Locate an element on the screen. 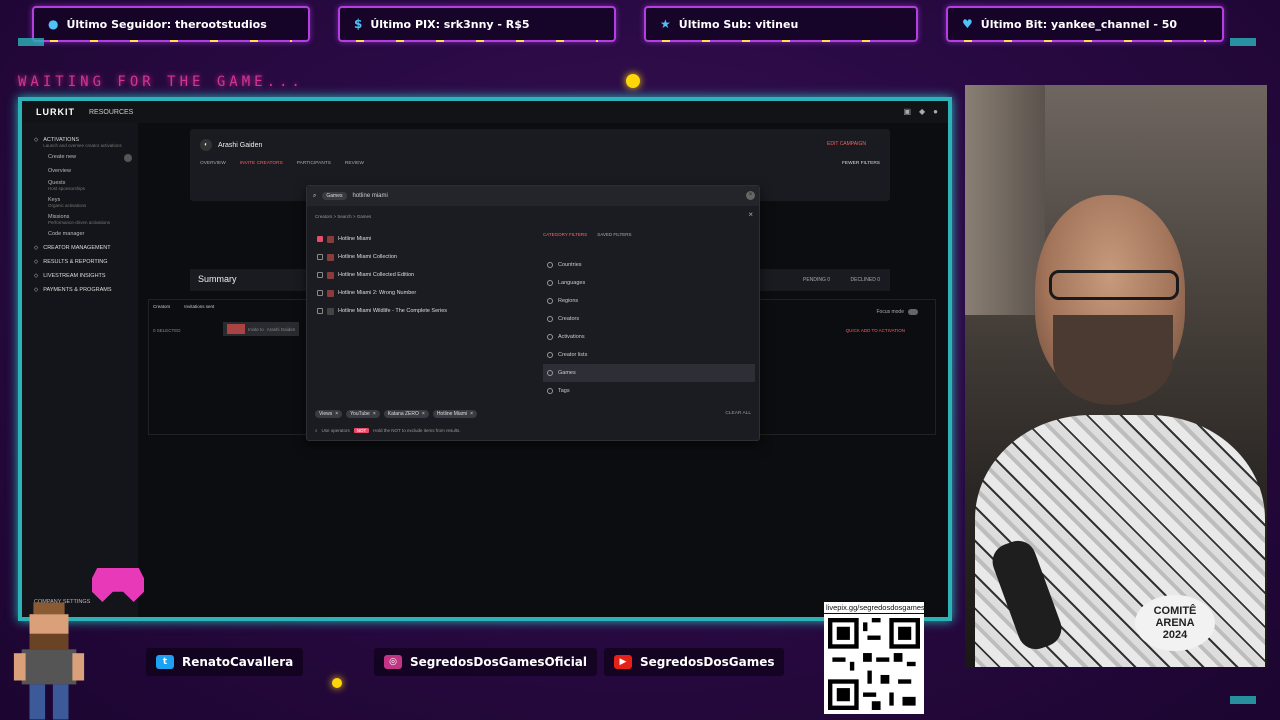 Image resolution: width=1280 pixels, height=720 pixels. section-label: PAYMENTS & PROGRAMS is located at coordinates (77, 290).